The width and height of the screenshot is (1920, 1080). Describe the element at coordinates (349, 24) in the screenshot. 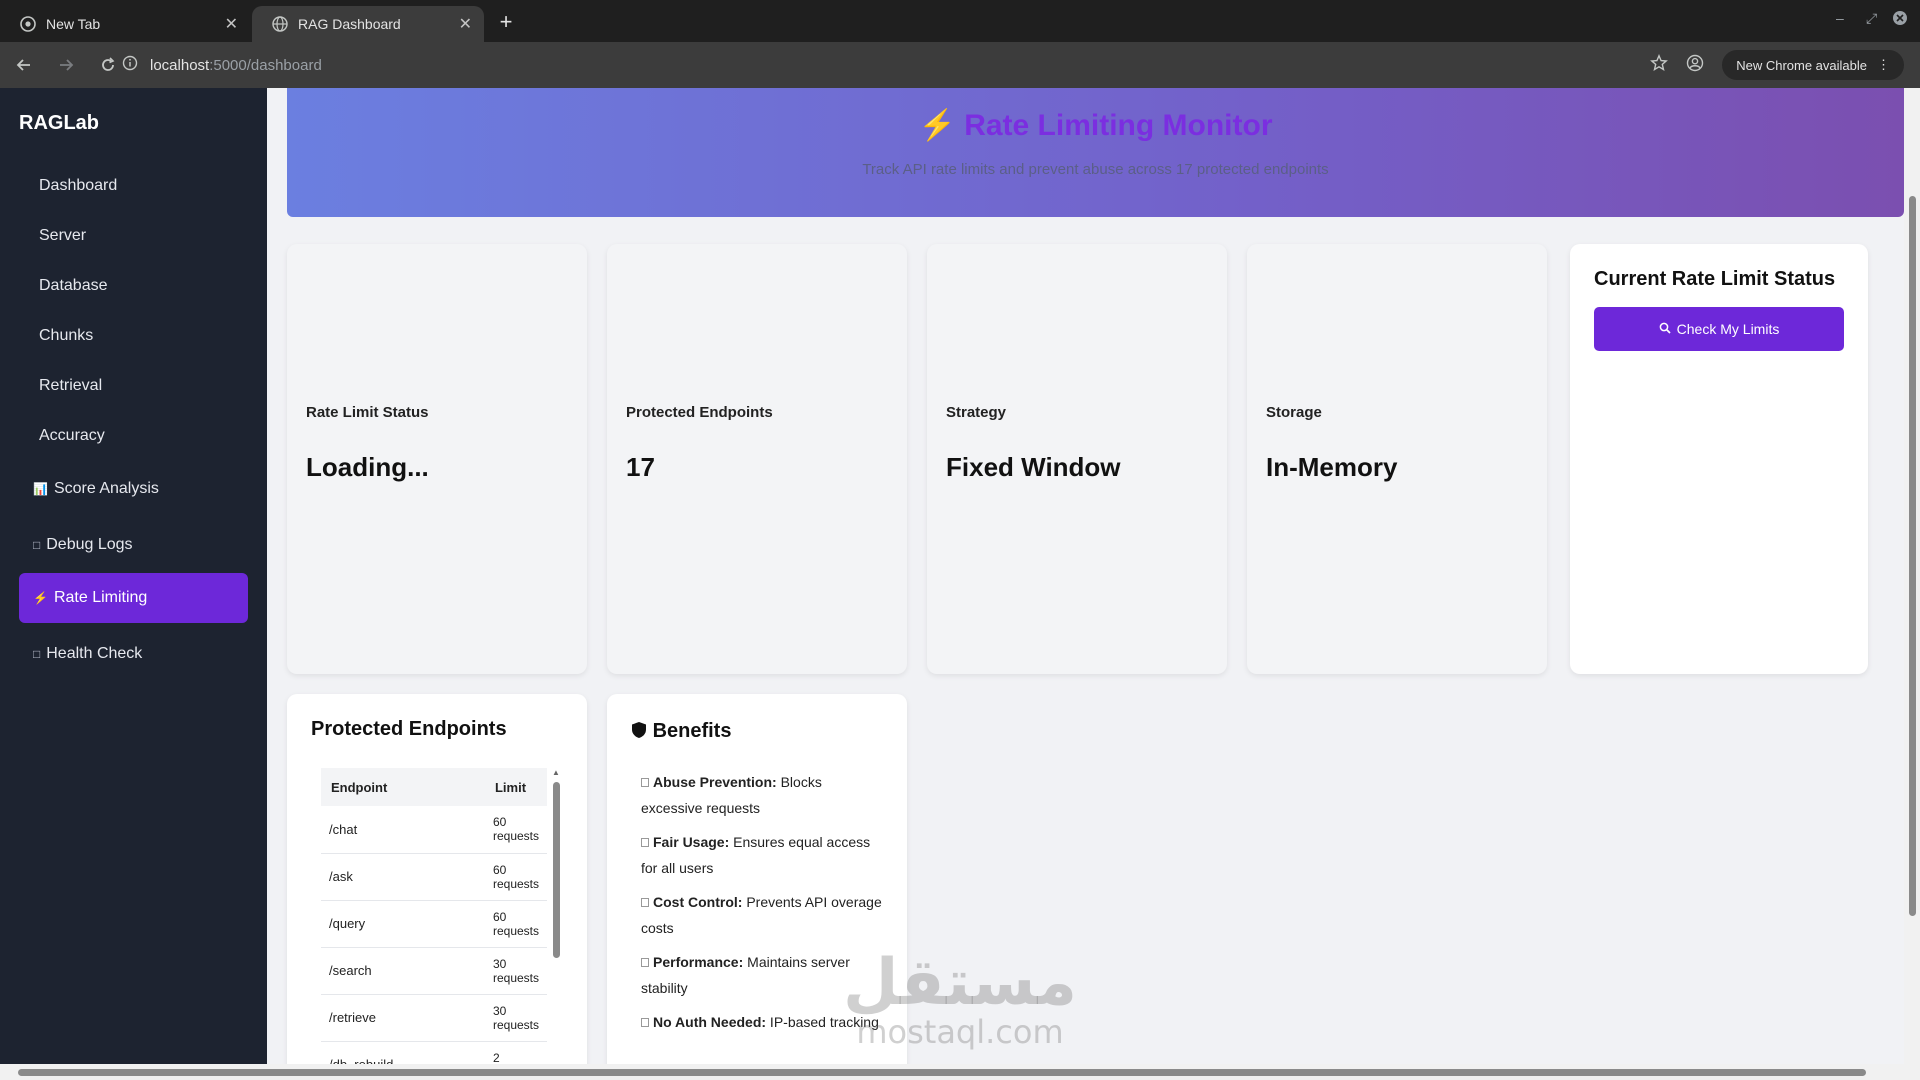

I see `tab-title: RAG Dashboard` at that location.